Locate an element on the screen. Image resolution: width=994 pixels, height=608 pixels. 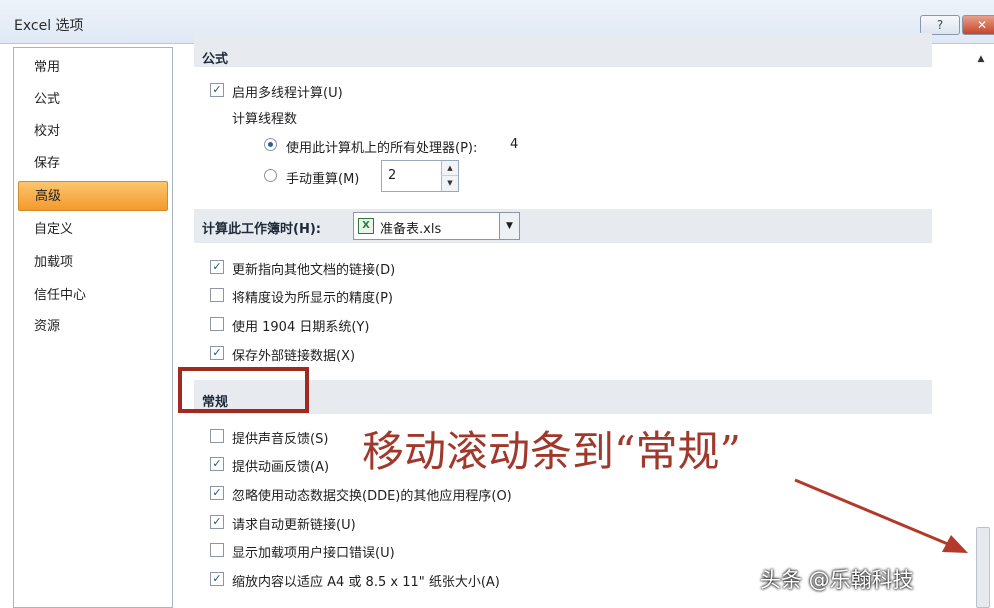
watermark-text: 头条 @乐翰科技 is located at coordinates (837, 580).